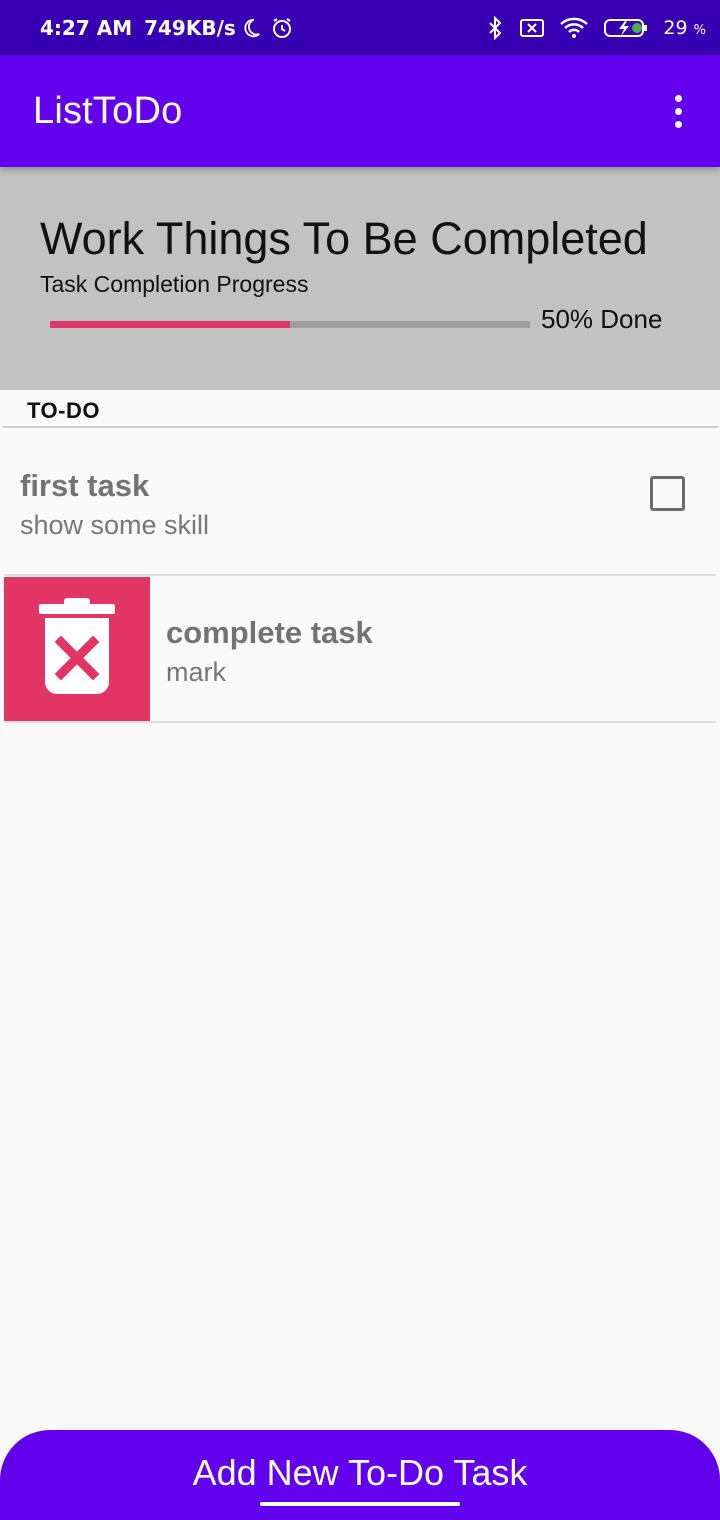 The width and height of the screenshot is (720, 1520). I want to click on task-name: complete task, so click(269, 632).